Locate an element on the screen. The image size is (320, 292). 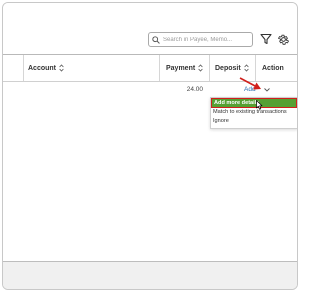
settings-button is located at coordinates (283, 39).